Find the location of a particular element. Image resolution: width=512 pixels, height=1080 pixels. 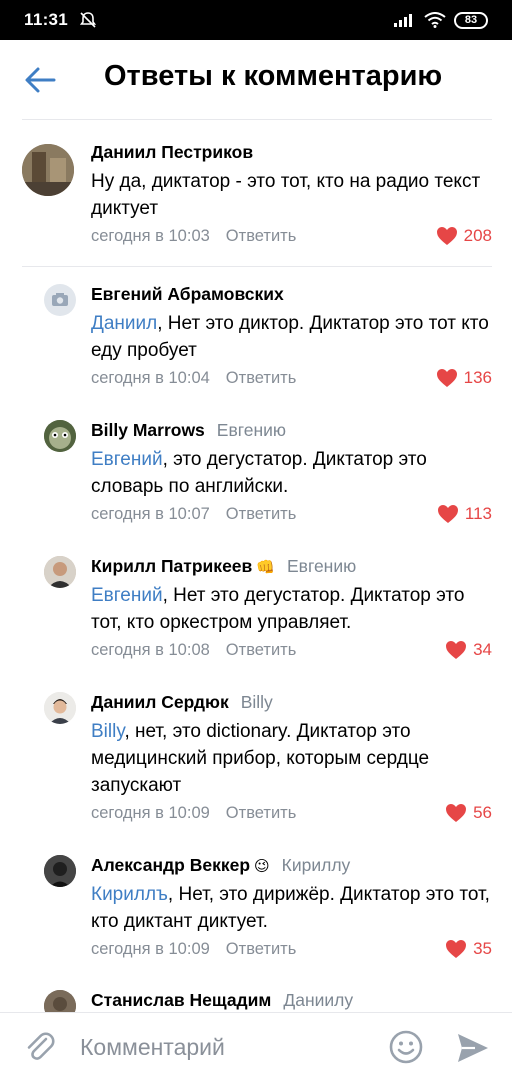

comment-composer is located at coordinates (256, 1046).